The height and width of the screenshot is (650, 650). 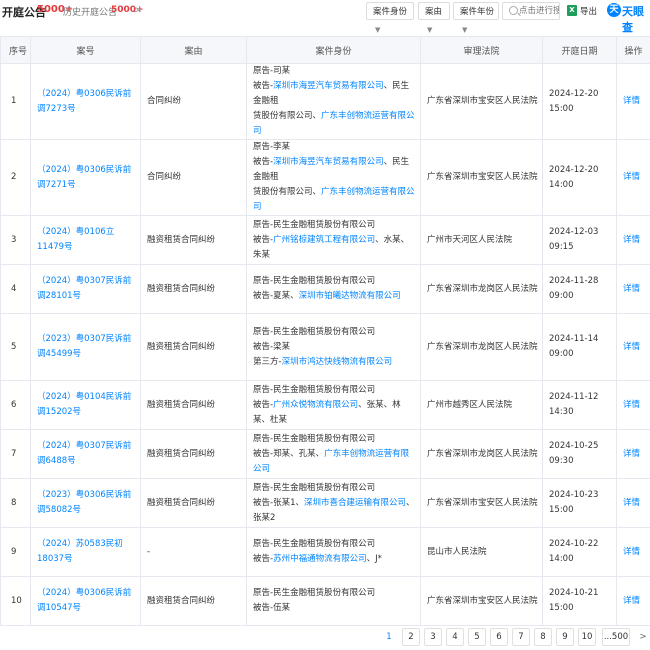 I want to click on cell-date: 2024-11-12 14:30, so click(x=579, y=405).